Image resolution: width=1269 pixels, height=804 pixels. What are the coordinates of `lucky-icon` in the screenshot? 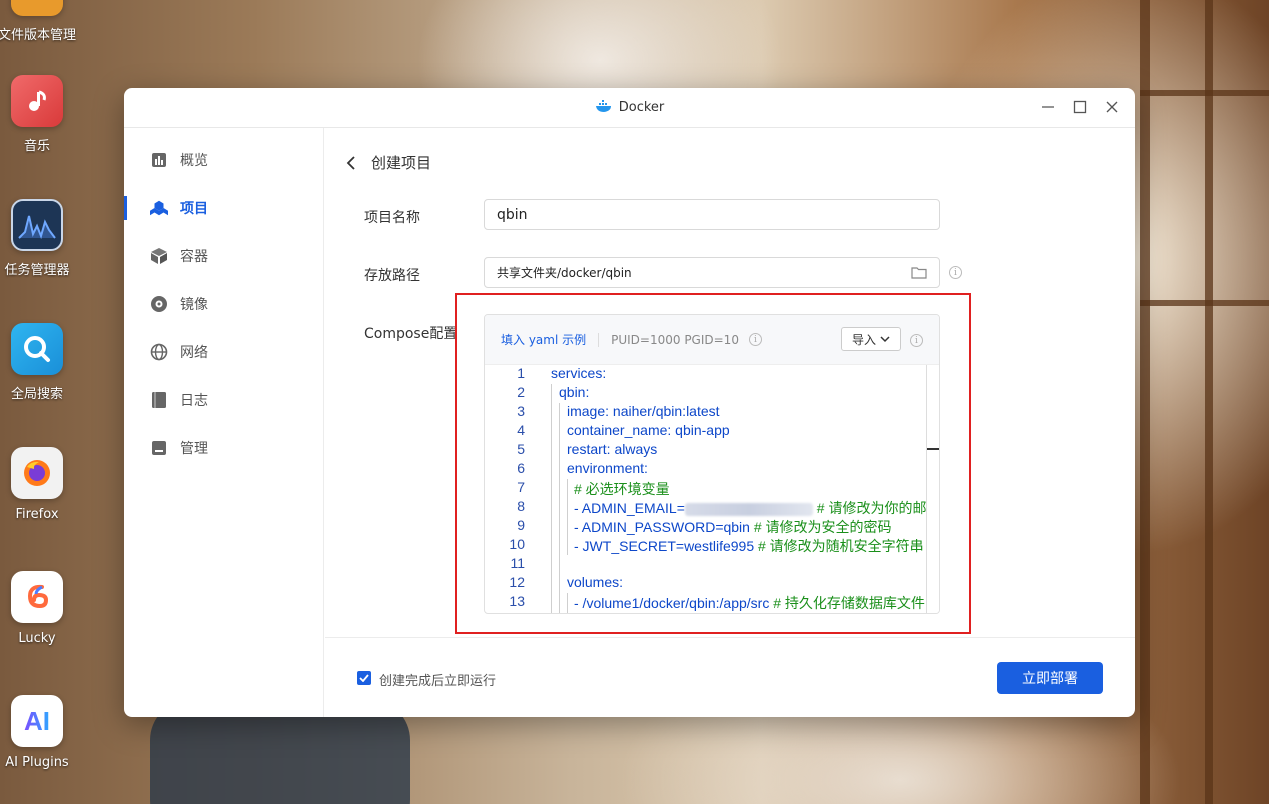 It's located at (37, 597).